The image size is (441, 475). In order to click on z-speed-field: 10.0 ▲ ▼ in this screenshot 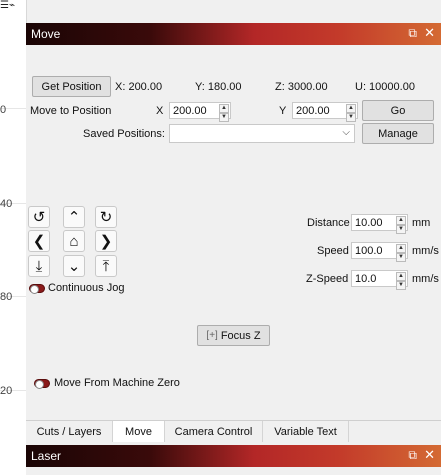, I will do `click(379, 280)`.